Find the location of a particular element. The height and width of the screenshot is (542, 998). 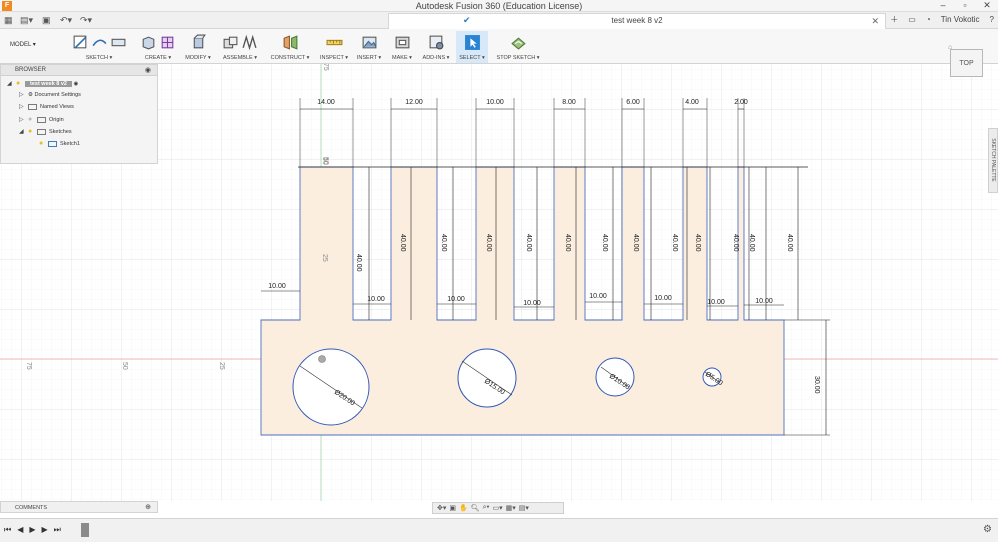

create-group: CREATE ▾ is located at coordinates (158, 47).